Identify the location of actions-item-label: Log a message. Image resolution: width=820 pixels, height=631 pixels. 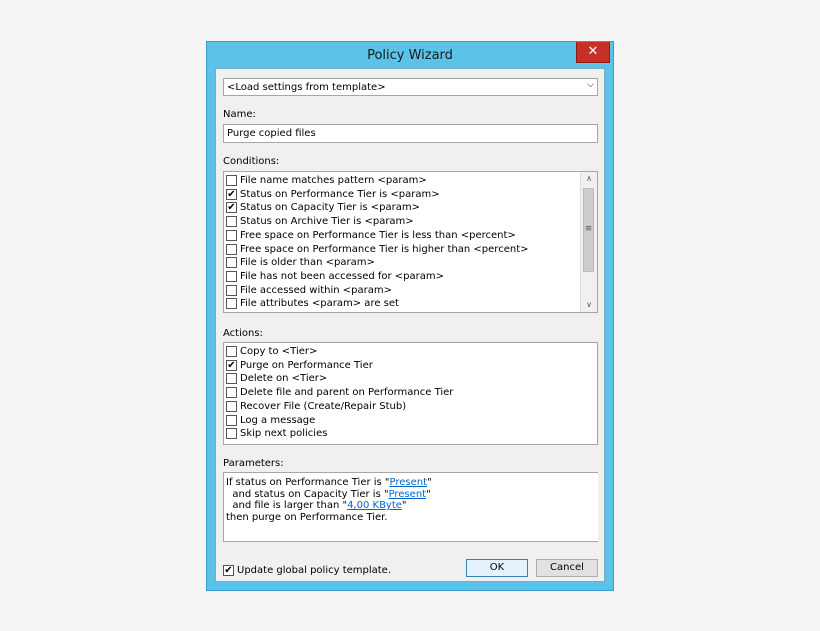
(278, 420).